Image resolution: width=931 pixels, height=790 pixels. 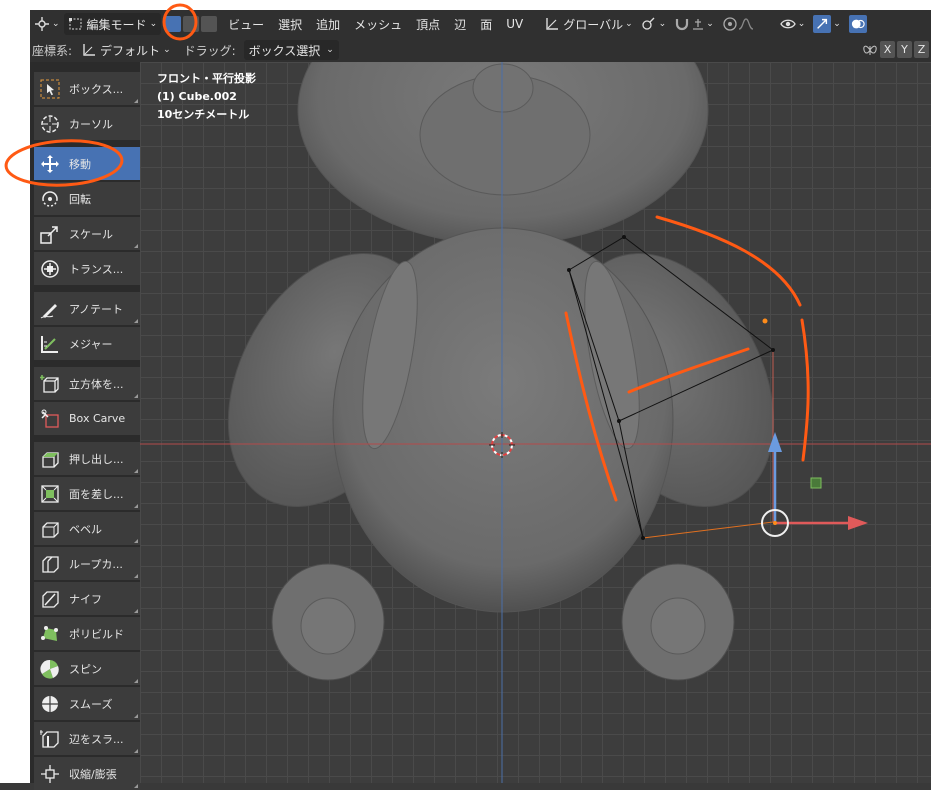 I want to click on origin-dot, so click(x=765, y=321).